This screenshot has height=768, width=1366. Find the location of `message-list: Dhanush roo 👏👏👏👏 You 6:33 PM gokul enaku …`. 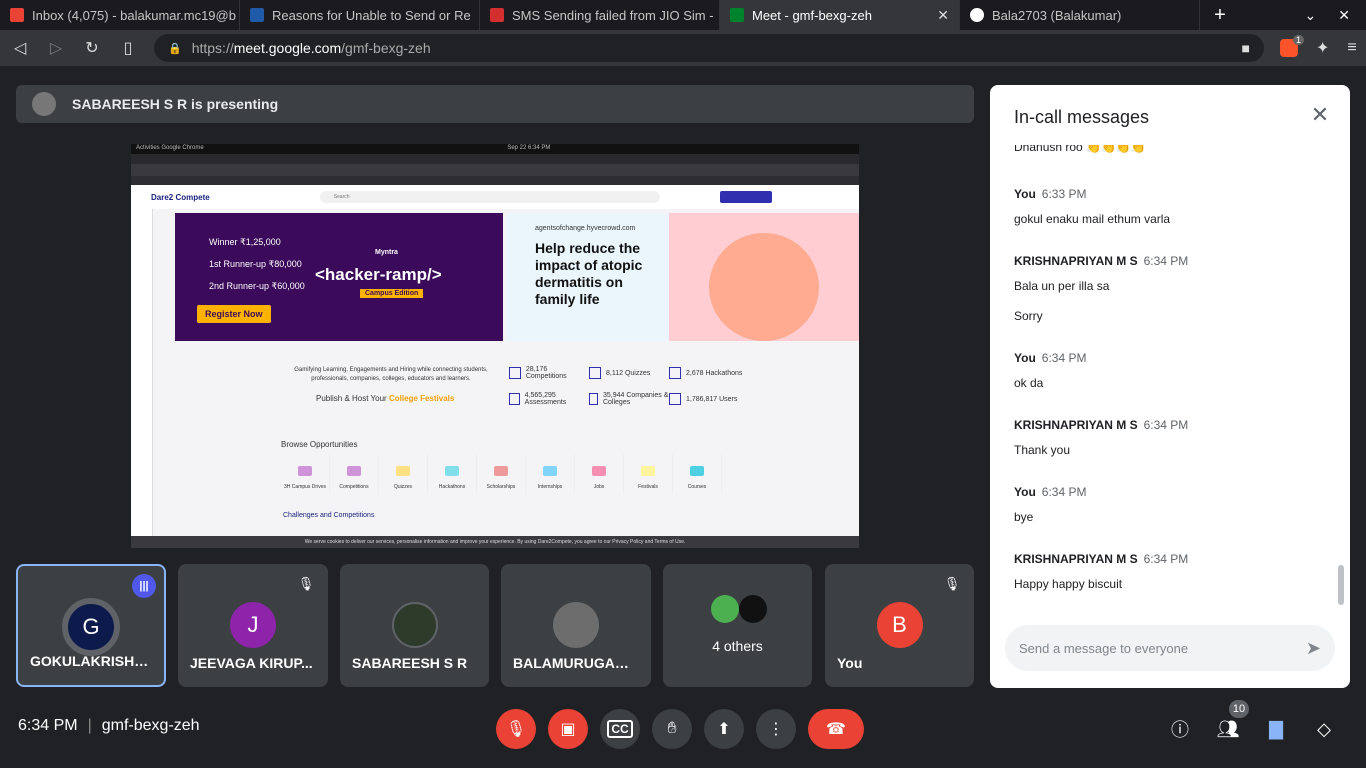

message-list: Dhanush roo 👏👏👏👏 You 6:33 PM gokul enaku … is located at coordinates (1169, 385).